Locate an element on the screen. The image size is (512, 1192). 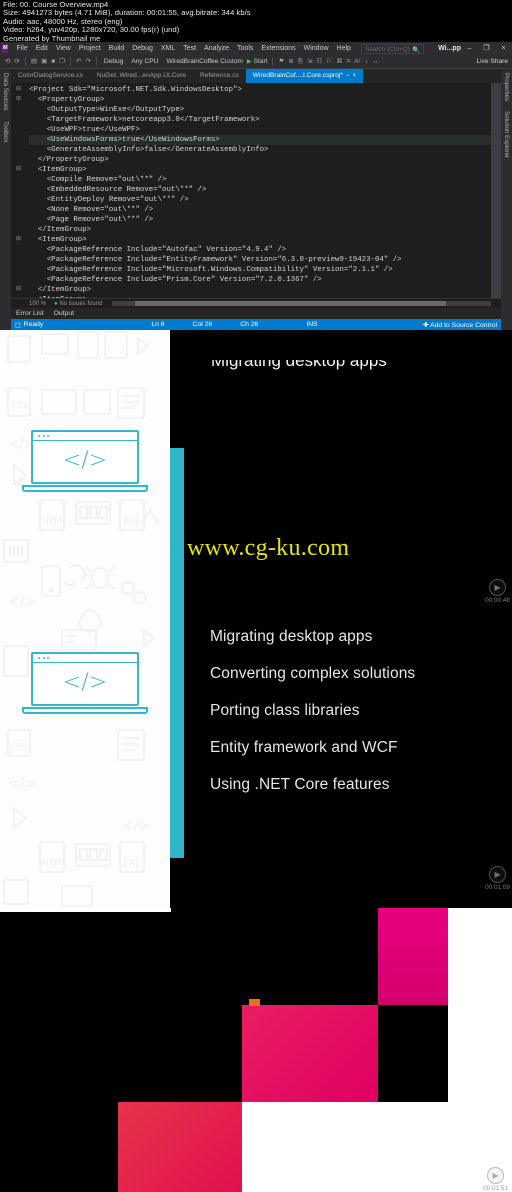
code-line: <PropertyGroup> is located at coordinates (67, 100).